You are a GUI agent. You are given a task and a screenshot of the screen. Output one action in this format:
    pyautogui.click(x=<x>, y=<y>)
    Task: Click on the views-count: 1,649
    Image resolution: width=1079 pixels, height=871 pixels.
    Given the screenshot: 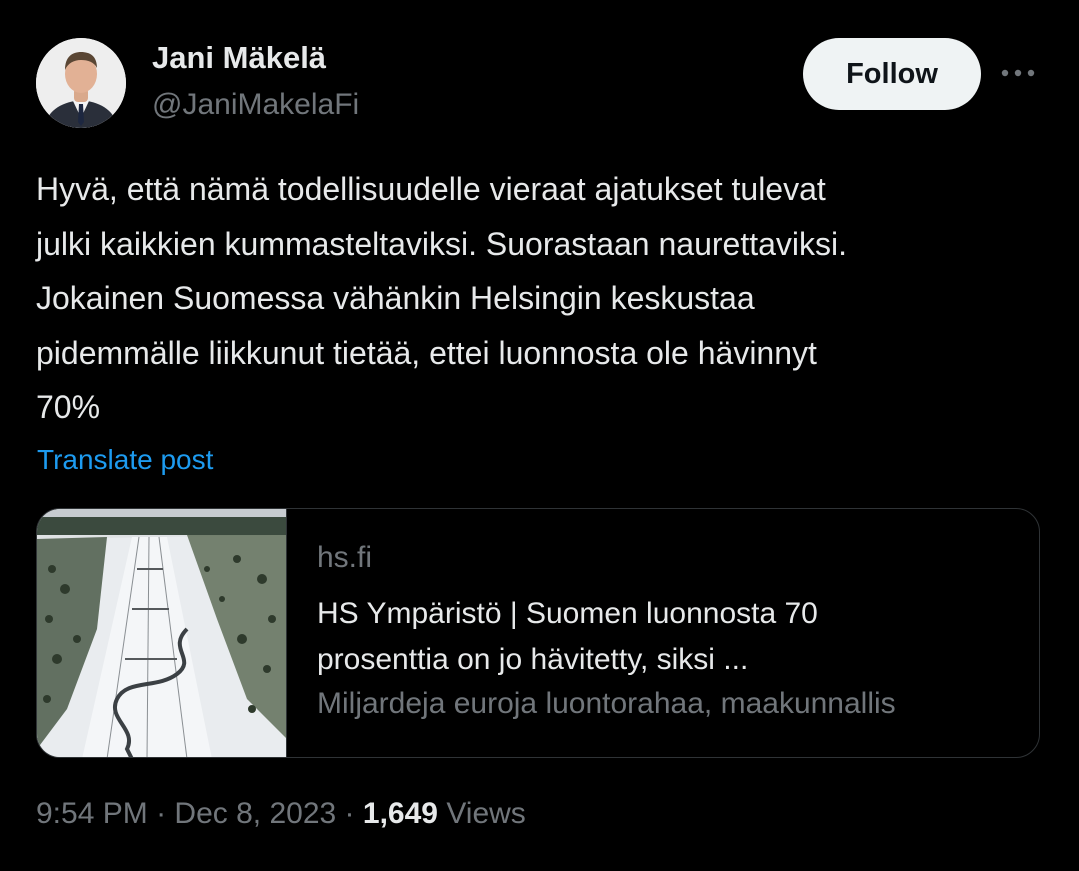 What is the action you would take?
    pyautogui.click(x=400, y=813)
    